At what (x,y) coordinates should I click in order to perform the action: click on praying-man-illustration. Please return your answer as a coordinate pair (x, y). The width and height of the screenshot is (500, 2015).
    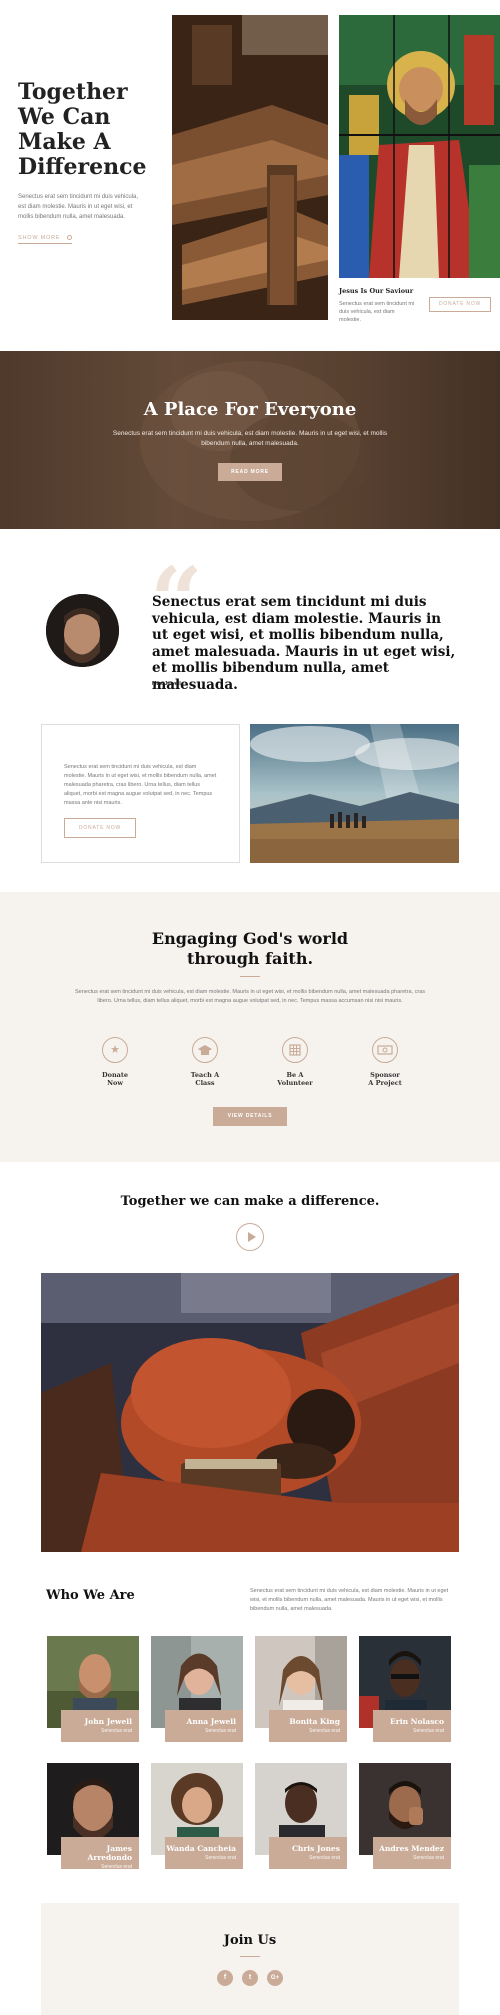
    Looking at the image, I should click on (250, 1412).